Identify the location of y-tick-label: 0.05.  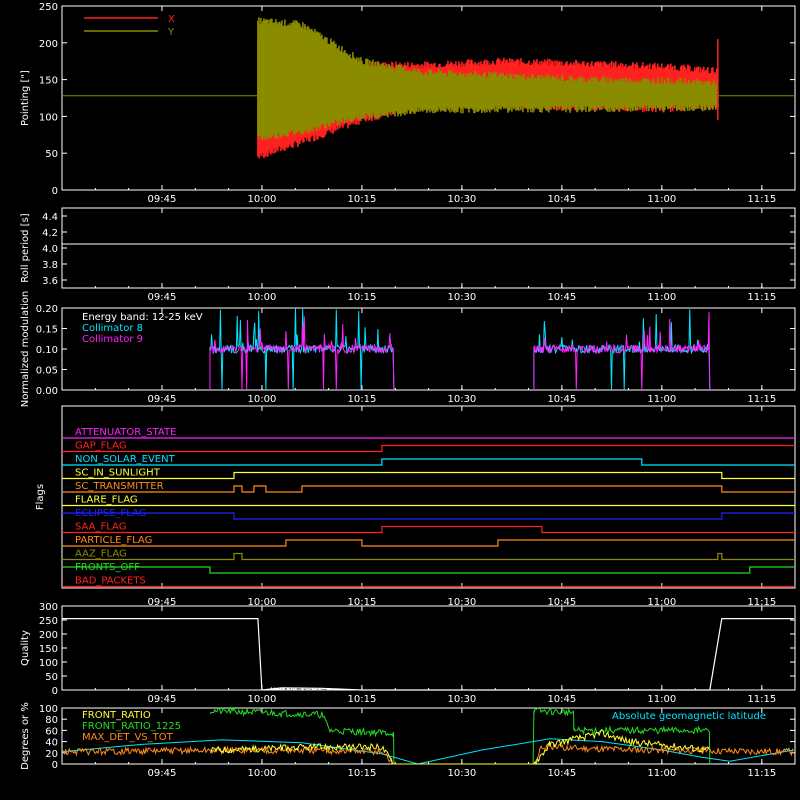
(47, 371).